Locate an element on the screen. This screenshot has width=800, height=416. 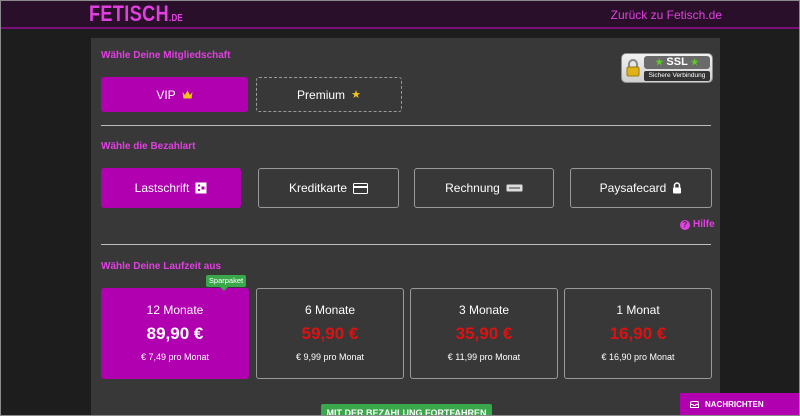
ssl-badge: ★ SSL ★ Sichere Verbindung is located at coordinates (667, 68).